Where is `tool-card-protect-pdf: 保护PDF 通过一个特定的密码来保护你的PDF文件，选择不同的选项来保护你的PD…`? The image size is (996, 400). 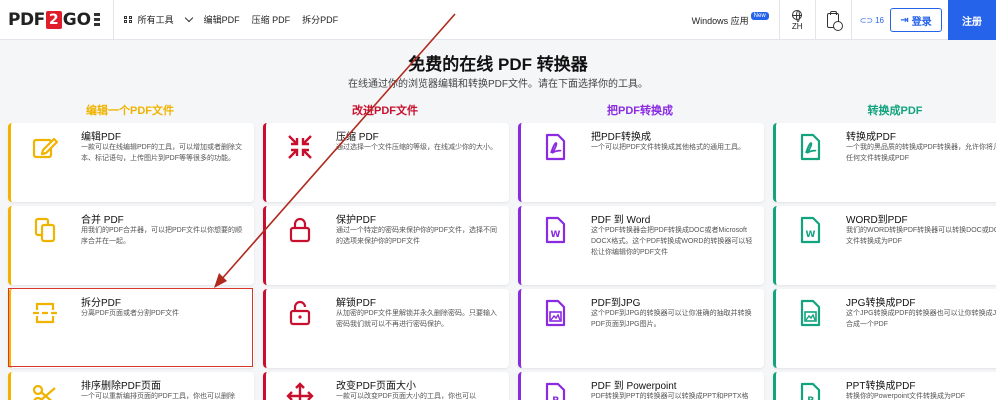 tool-card-protect-pdf: 保护PDF 通过一个特定的密码来保护你的PDF文件，选择不同的选项来保护你的PD… is located at coordinates (386, 245).